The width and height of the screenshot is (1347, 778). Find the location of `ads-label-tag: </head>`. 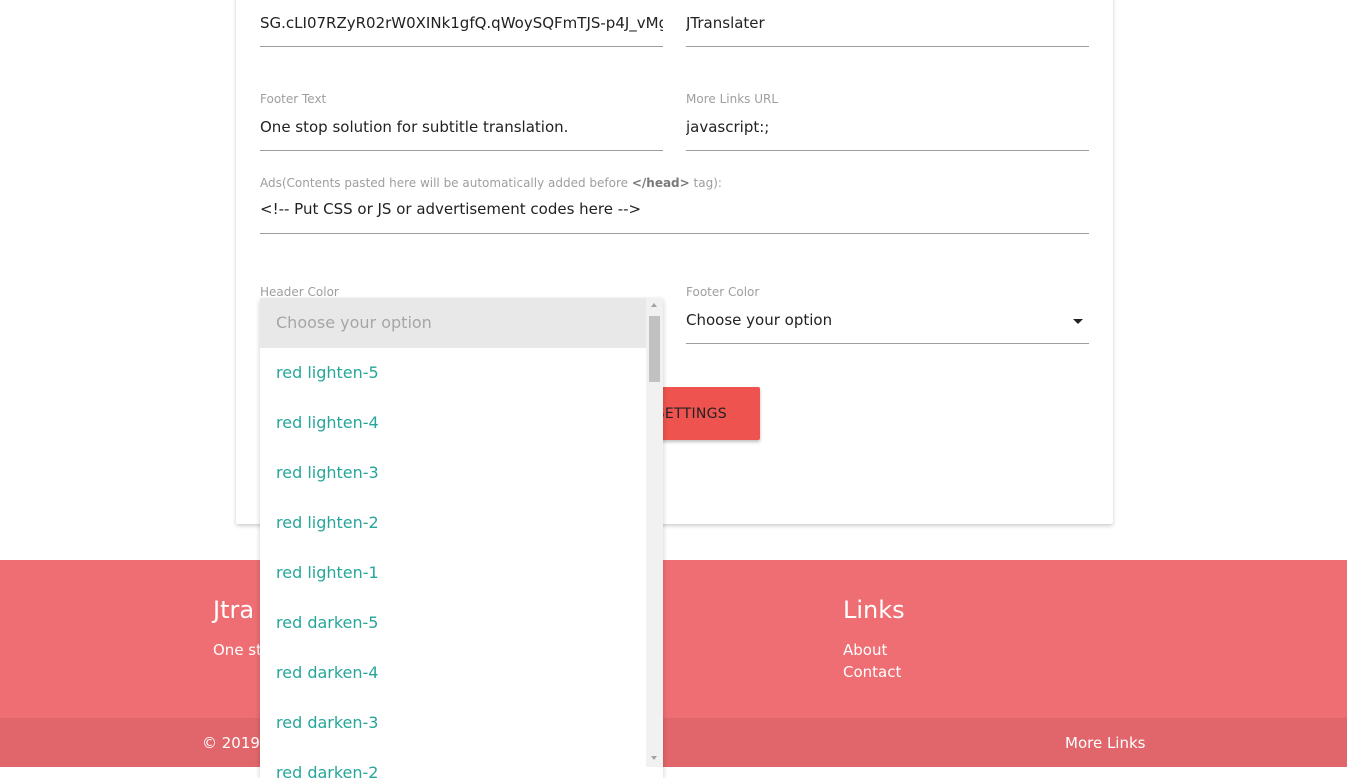

ads-label-tag: </head> is located at coordinates (660, 183).